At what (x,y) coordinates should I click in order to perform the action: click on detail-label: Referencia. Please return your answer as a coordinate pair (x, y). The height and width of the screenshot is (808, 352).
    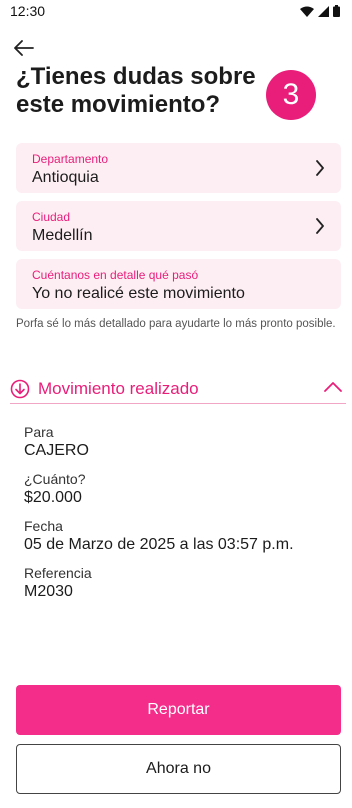
    Looking at the image, I should click on (58, 573).